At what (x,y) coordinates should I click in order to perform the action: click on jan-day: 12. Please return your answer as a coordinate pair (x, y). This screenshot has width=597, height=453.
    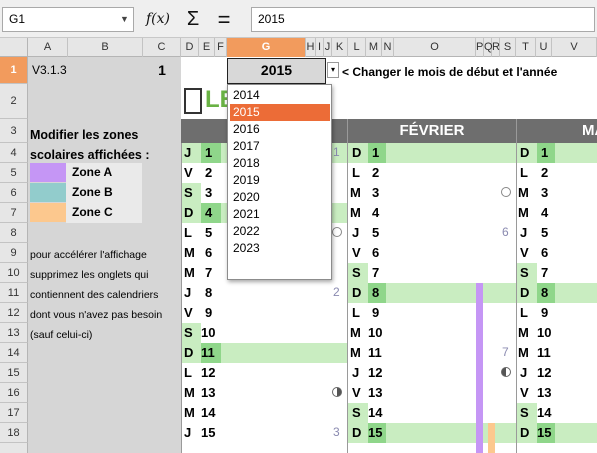
    Looking at the image, I should click on (208, 372).